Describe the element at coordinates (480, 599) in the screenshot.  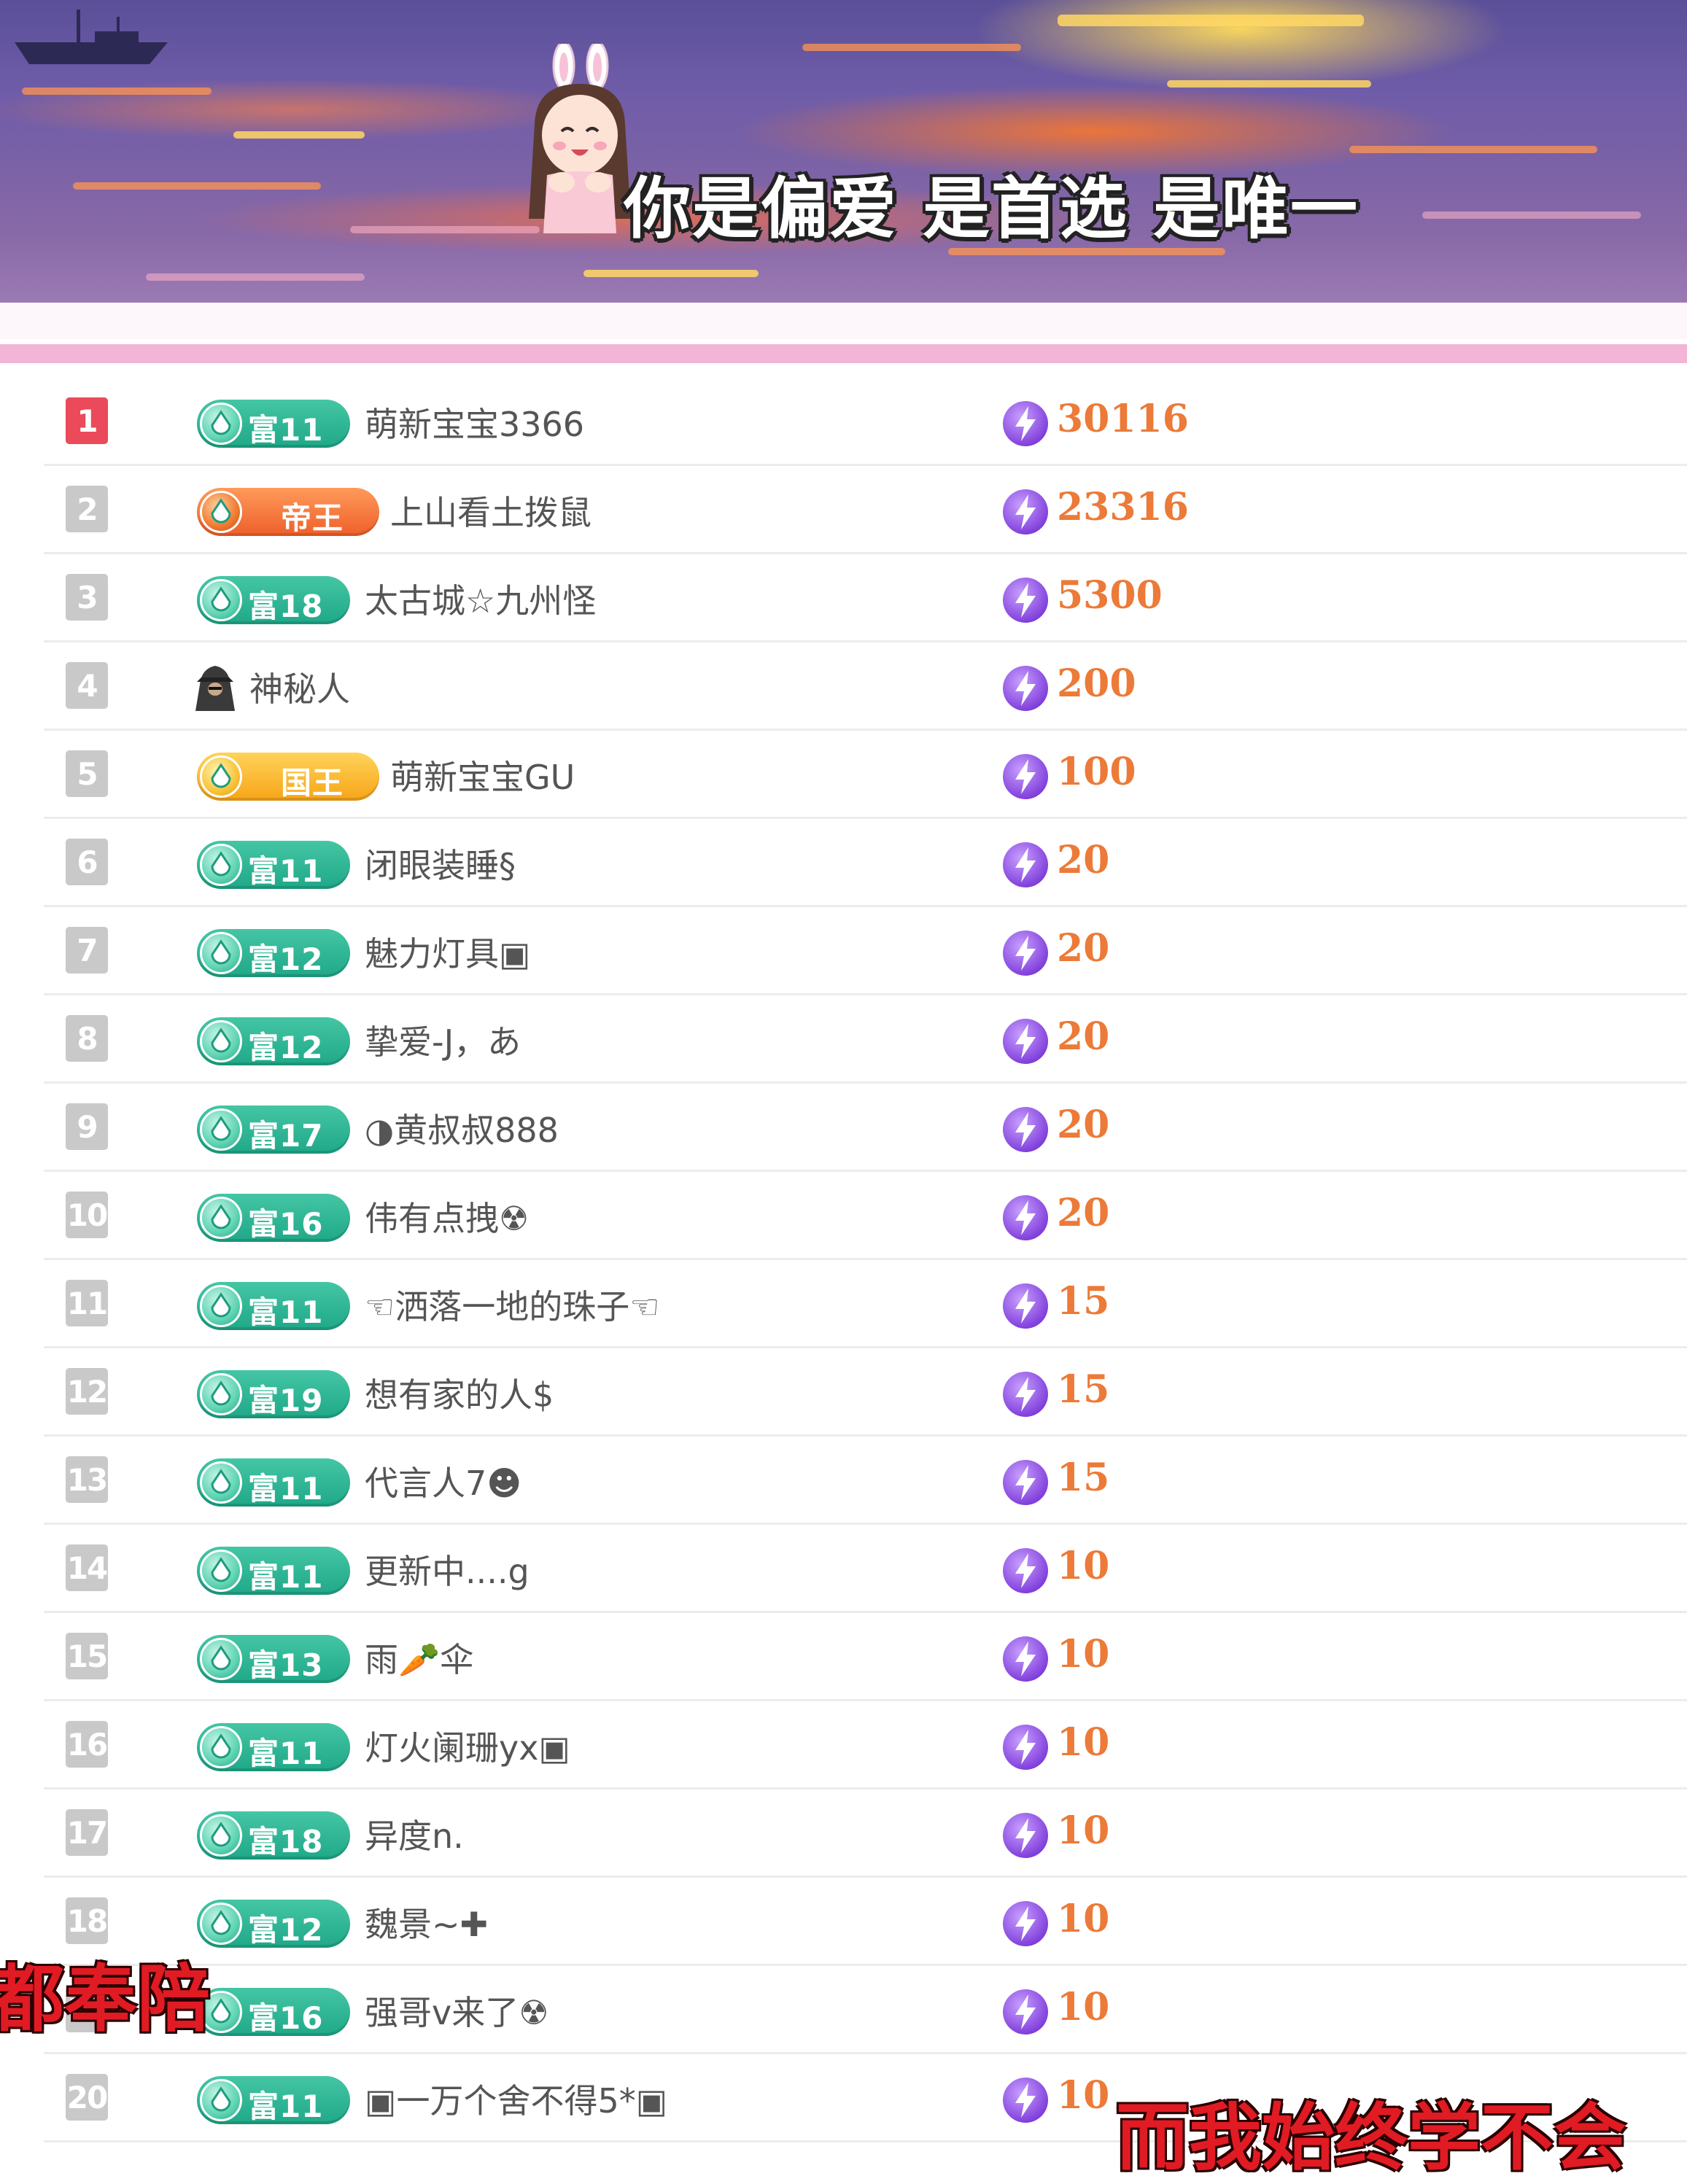
I see `user-name: 太古城☆九州怪` at that location.